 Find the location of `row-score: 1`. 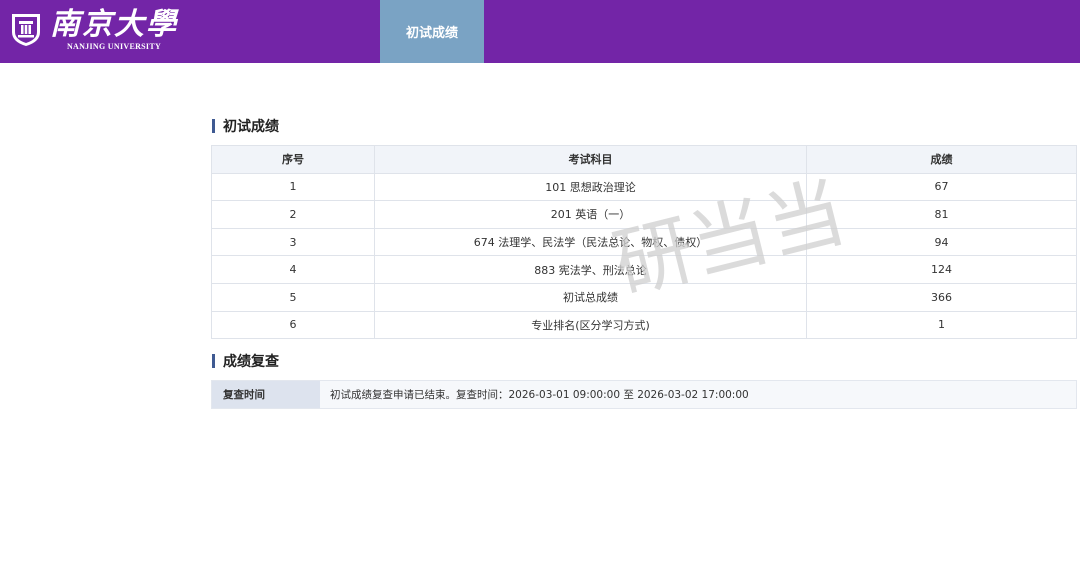

row-score: 1 is located at coordinates (941, 325).